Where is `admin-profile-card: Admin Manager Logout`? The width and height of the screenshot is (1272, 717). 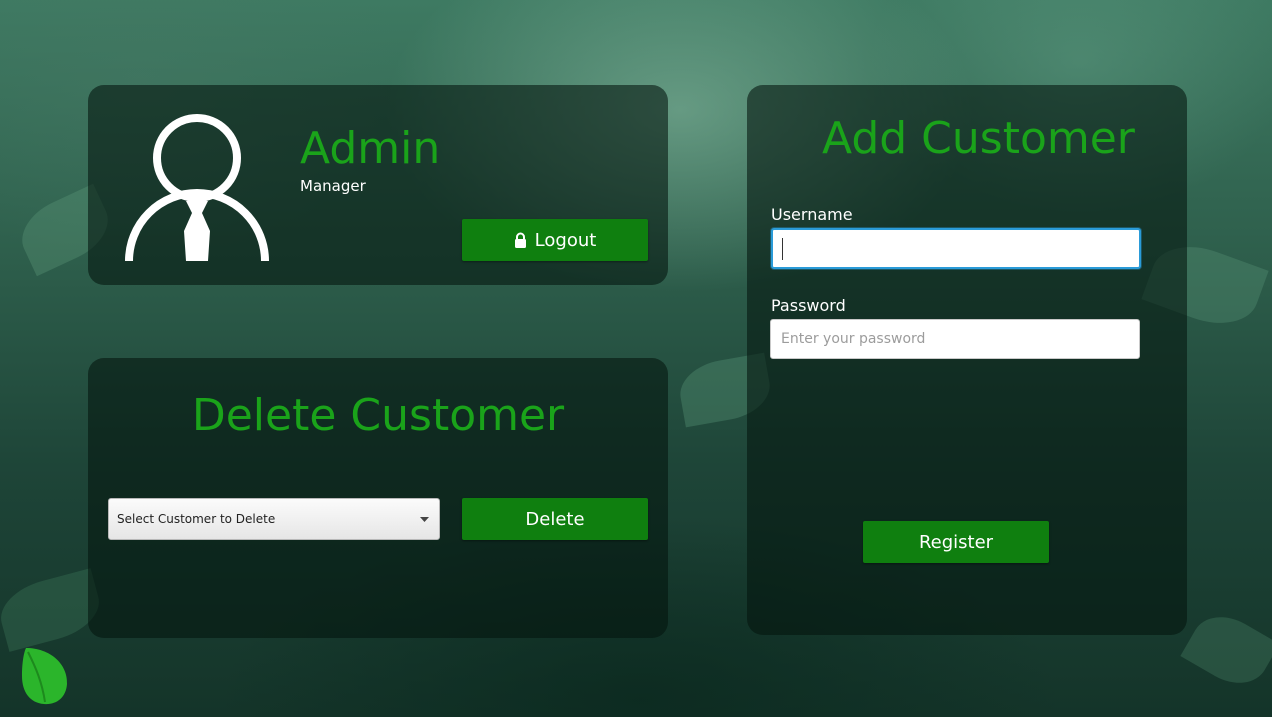 admin-profile-card: Admin Manager Logout is located at coordinates (378, 185).